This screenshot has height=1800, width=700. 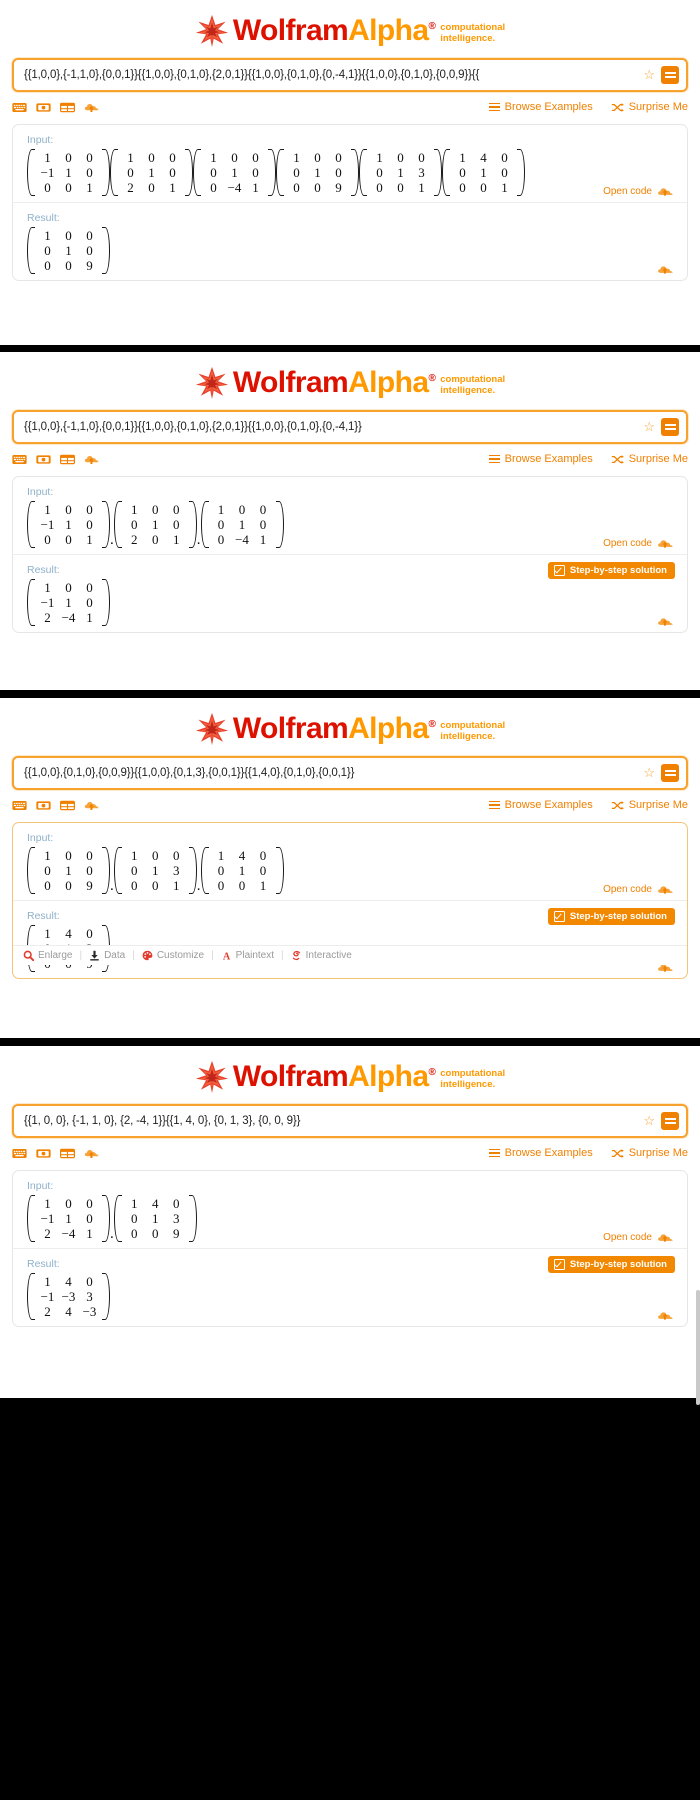 What do you see at coordinates (658, 1153) in the screenshot?
I see `surprise-me-label: Surprise Me` at bounding box center [658, 1153].